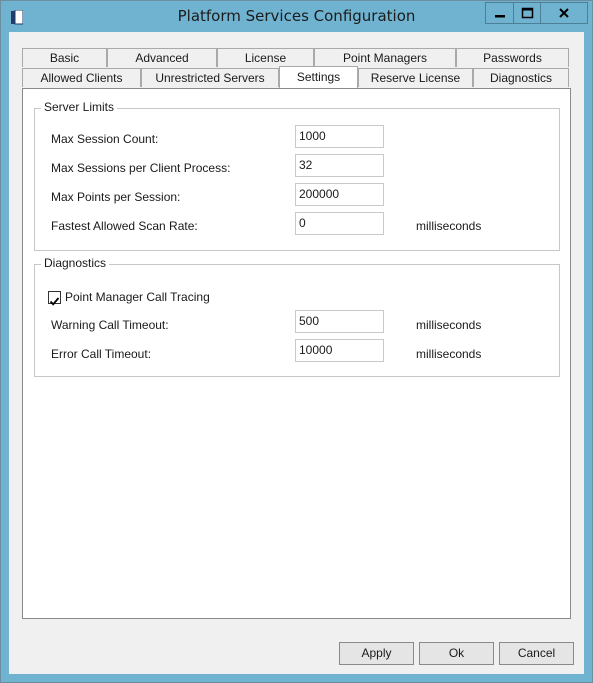 Image resolution: width=593 pixels, height=683 pixels. I want to click on warning-timeout-unit: milliseconds, so click(449, 325).